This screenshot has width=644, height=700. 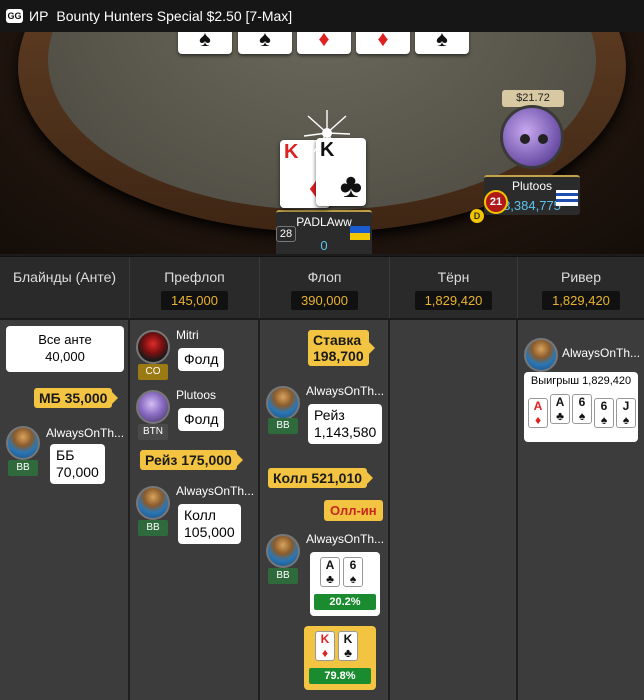 I want to click on winner-card: A ♦, so click(x=538, y=413).